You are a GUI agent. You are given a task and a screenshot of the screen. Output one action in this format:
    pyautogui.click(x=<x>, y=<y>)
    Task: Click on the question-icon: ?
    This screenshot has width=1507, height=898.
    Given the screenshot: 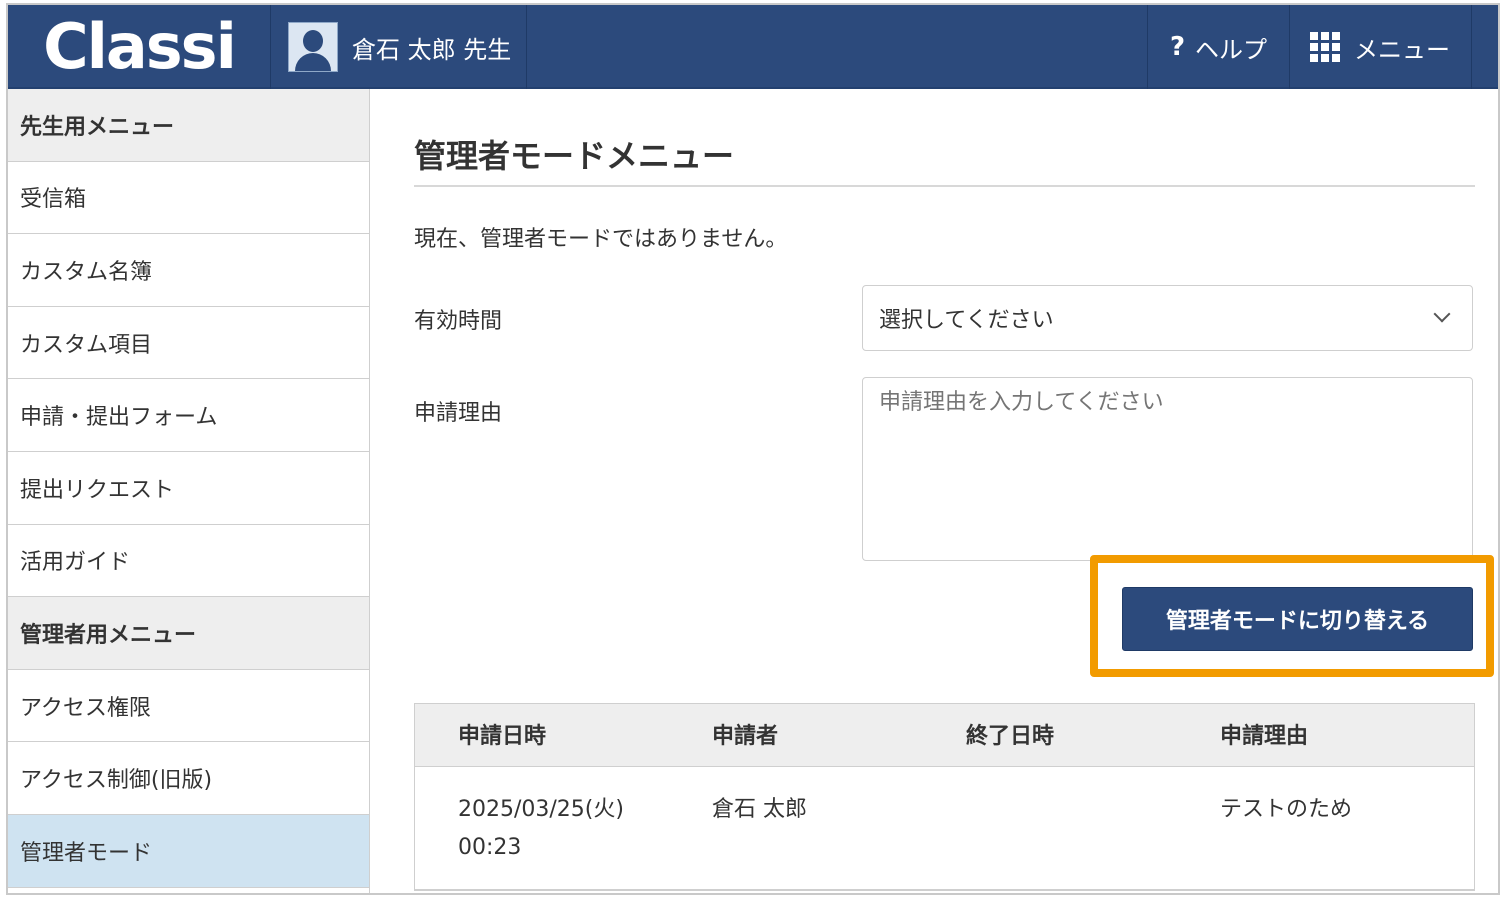 What is the action you would take?
    pyautogui.click(x=1177, y=47)
    